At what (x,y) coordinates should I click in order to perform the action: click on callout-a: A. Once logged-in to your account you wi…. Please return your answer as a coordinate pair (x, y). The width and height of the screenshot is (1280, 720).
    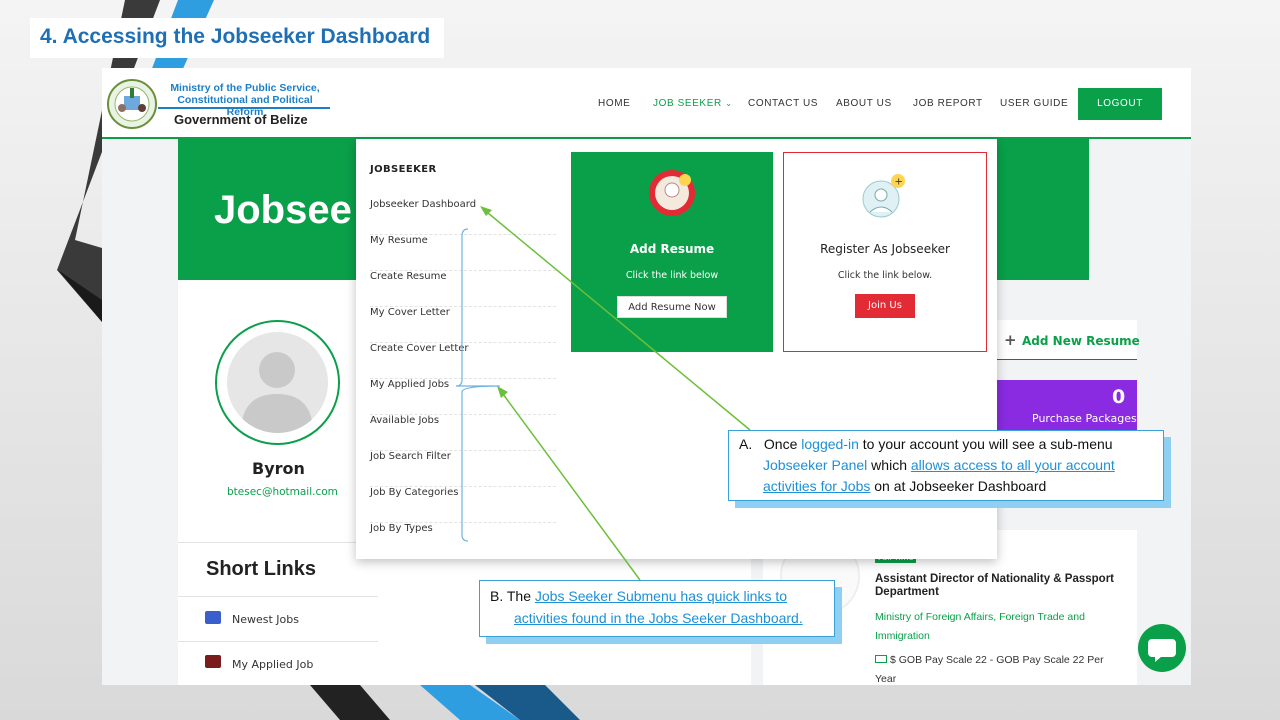
    Looking at the image, I should click on (946, 465).